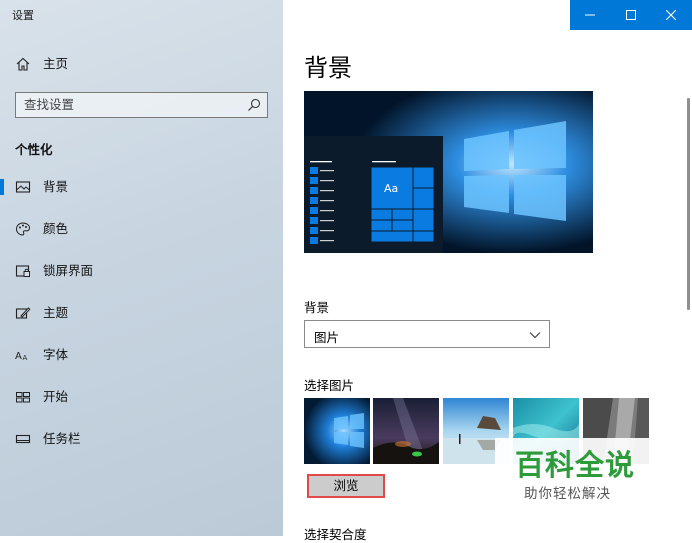  I want to click on section-heading: 个性化, so click(34, 149).